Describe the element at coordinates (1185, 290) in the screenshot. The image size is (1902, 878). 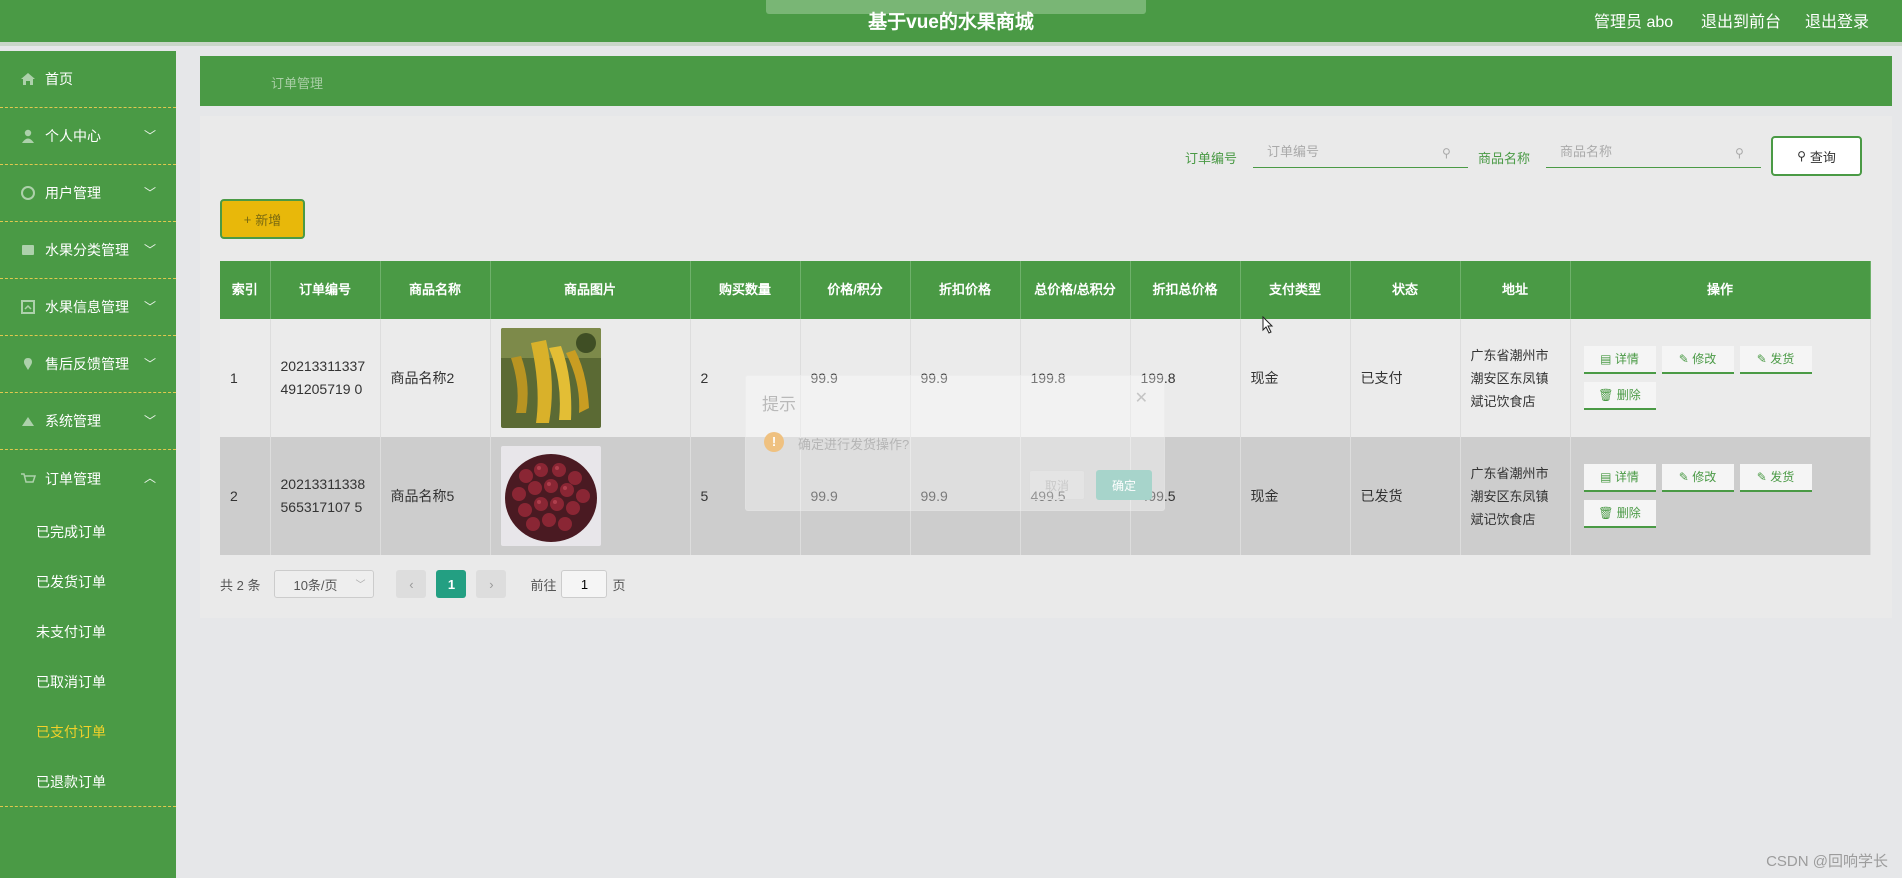
I see `column-header: 折扣总价格` at that location.